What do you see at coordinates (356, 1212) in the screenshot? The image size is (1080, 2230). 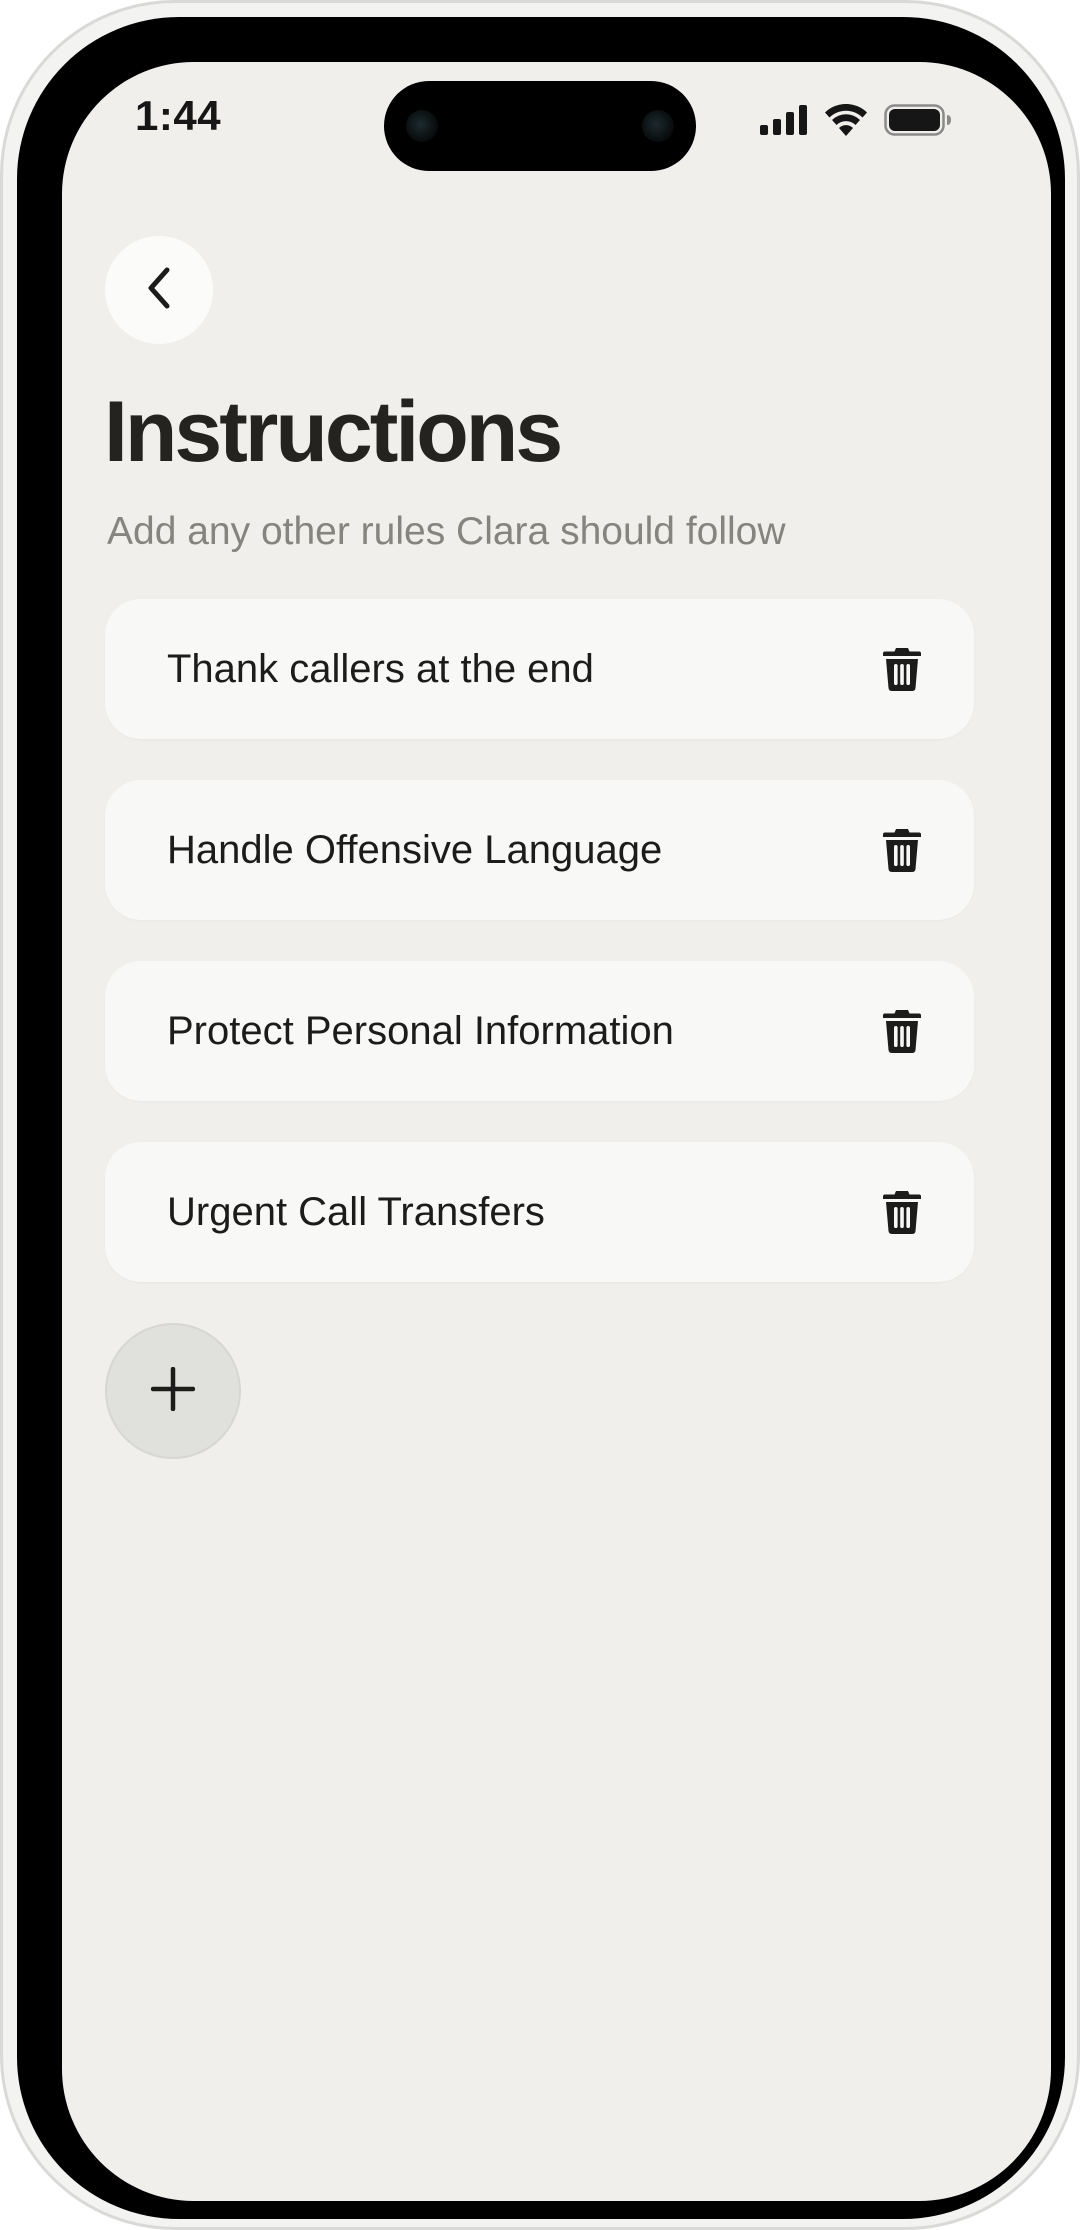 I see `rule-label: Urgent Call Transfers` at bounding box center [356, 1212].